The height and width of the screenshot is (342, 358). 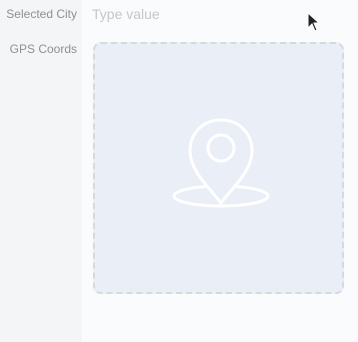 I want to click on mouse-cursor-icon, so click(x=314, y=22).